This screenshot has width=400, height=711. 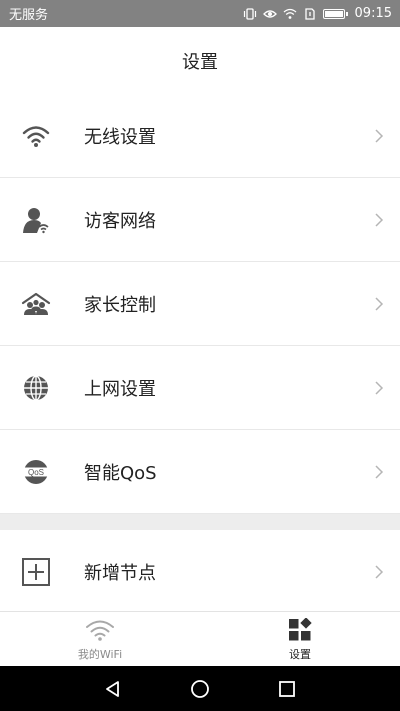 I want to click on menu-item-smart-qos: QoS 智能QoS, so click(x=200, y=472).